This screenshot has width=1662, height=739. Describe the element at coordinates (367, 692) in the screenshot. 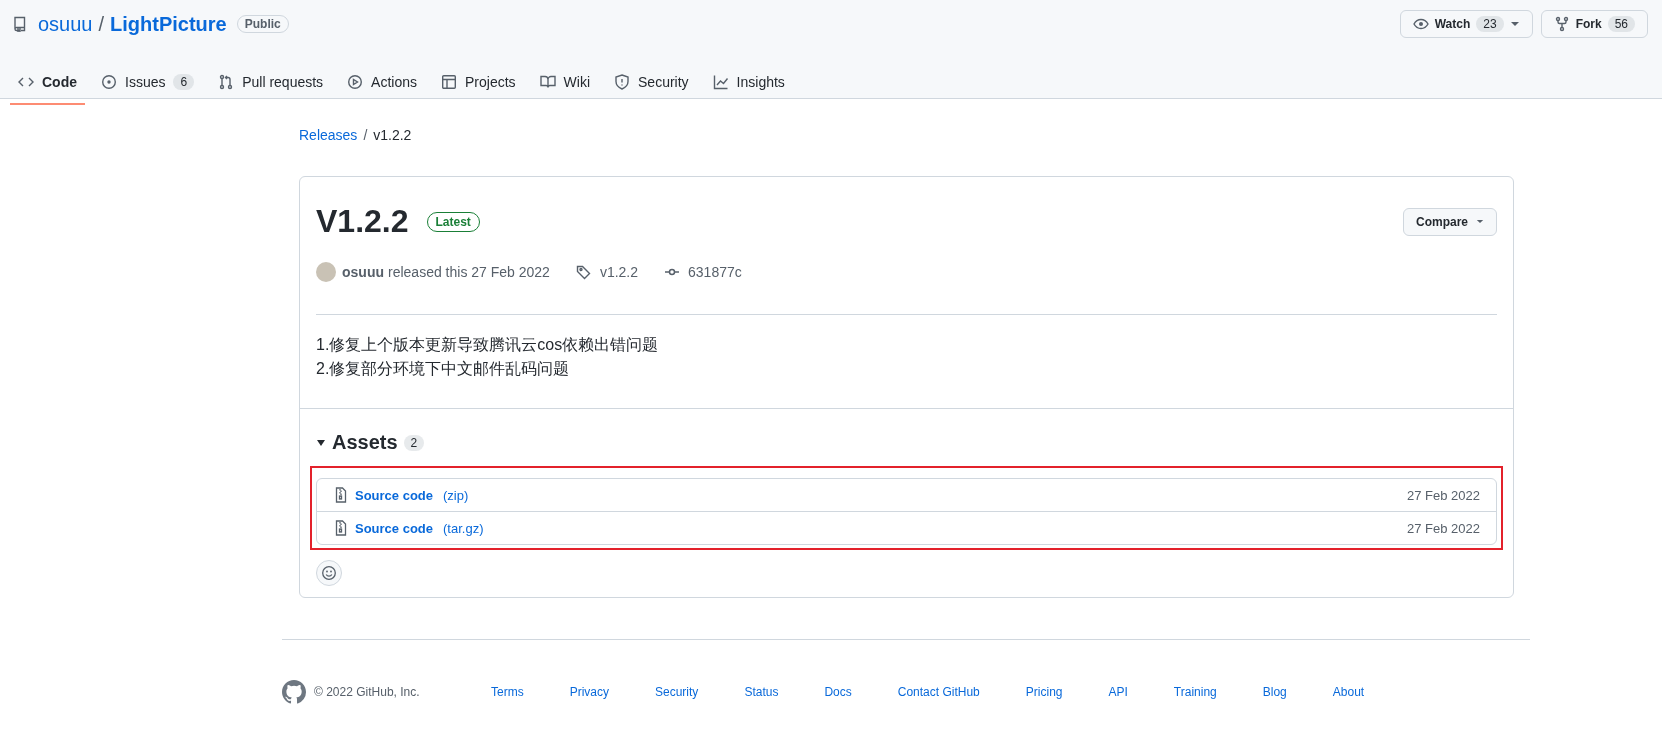

I see `copyright-text: © 2022 GitHub, Inc.` at that location.